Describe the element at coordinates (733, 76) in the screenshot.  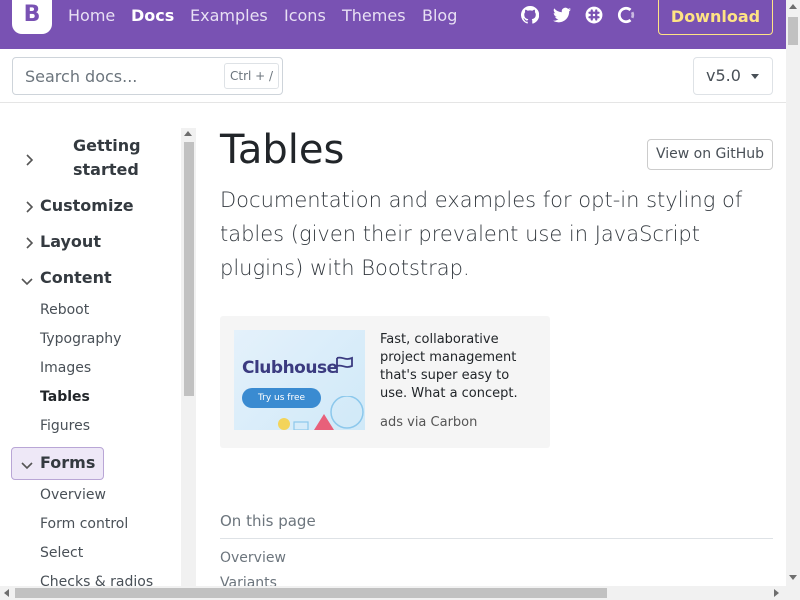
I see `version-dropdown: v5.0` at that location.